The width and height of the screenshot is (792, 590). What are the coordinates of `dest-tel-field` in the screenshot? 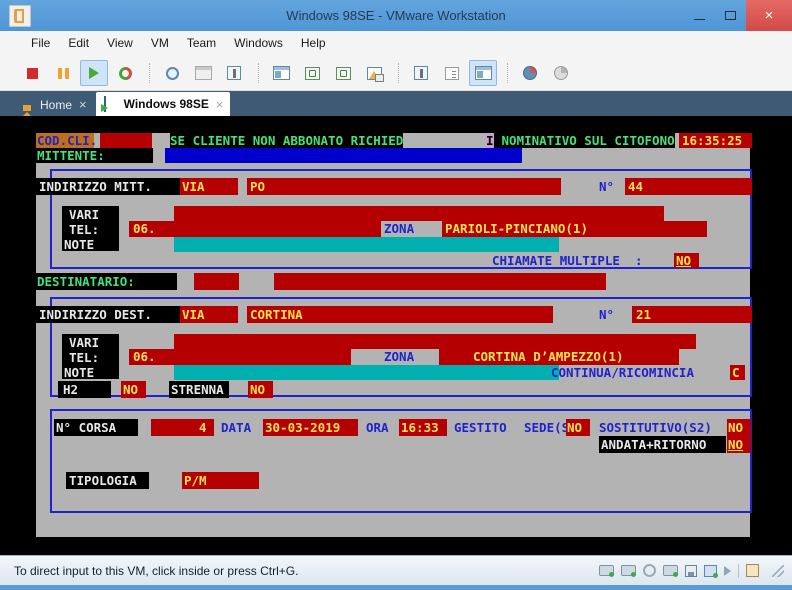 It's located at (240, 357).